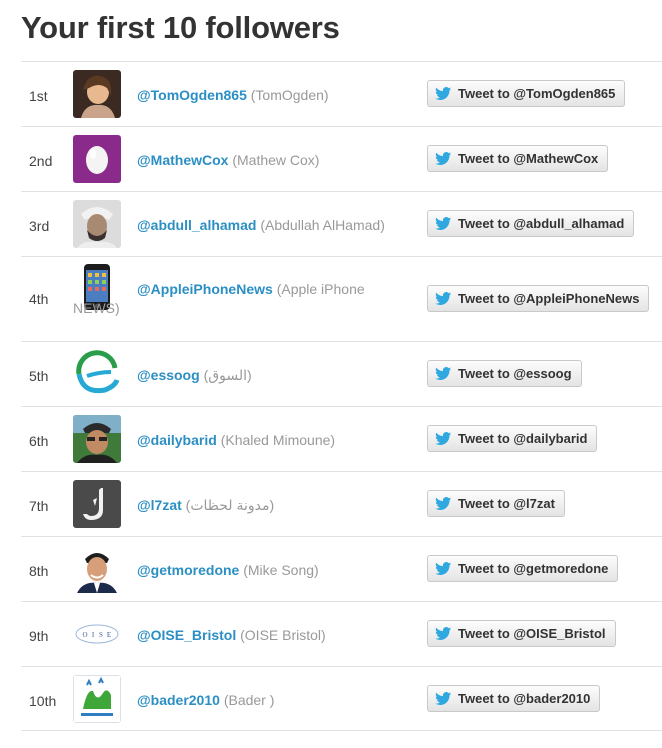  Describe the element at coordinates (39, 441) in the screenshot. I see `rank-label: 6th` at that location.